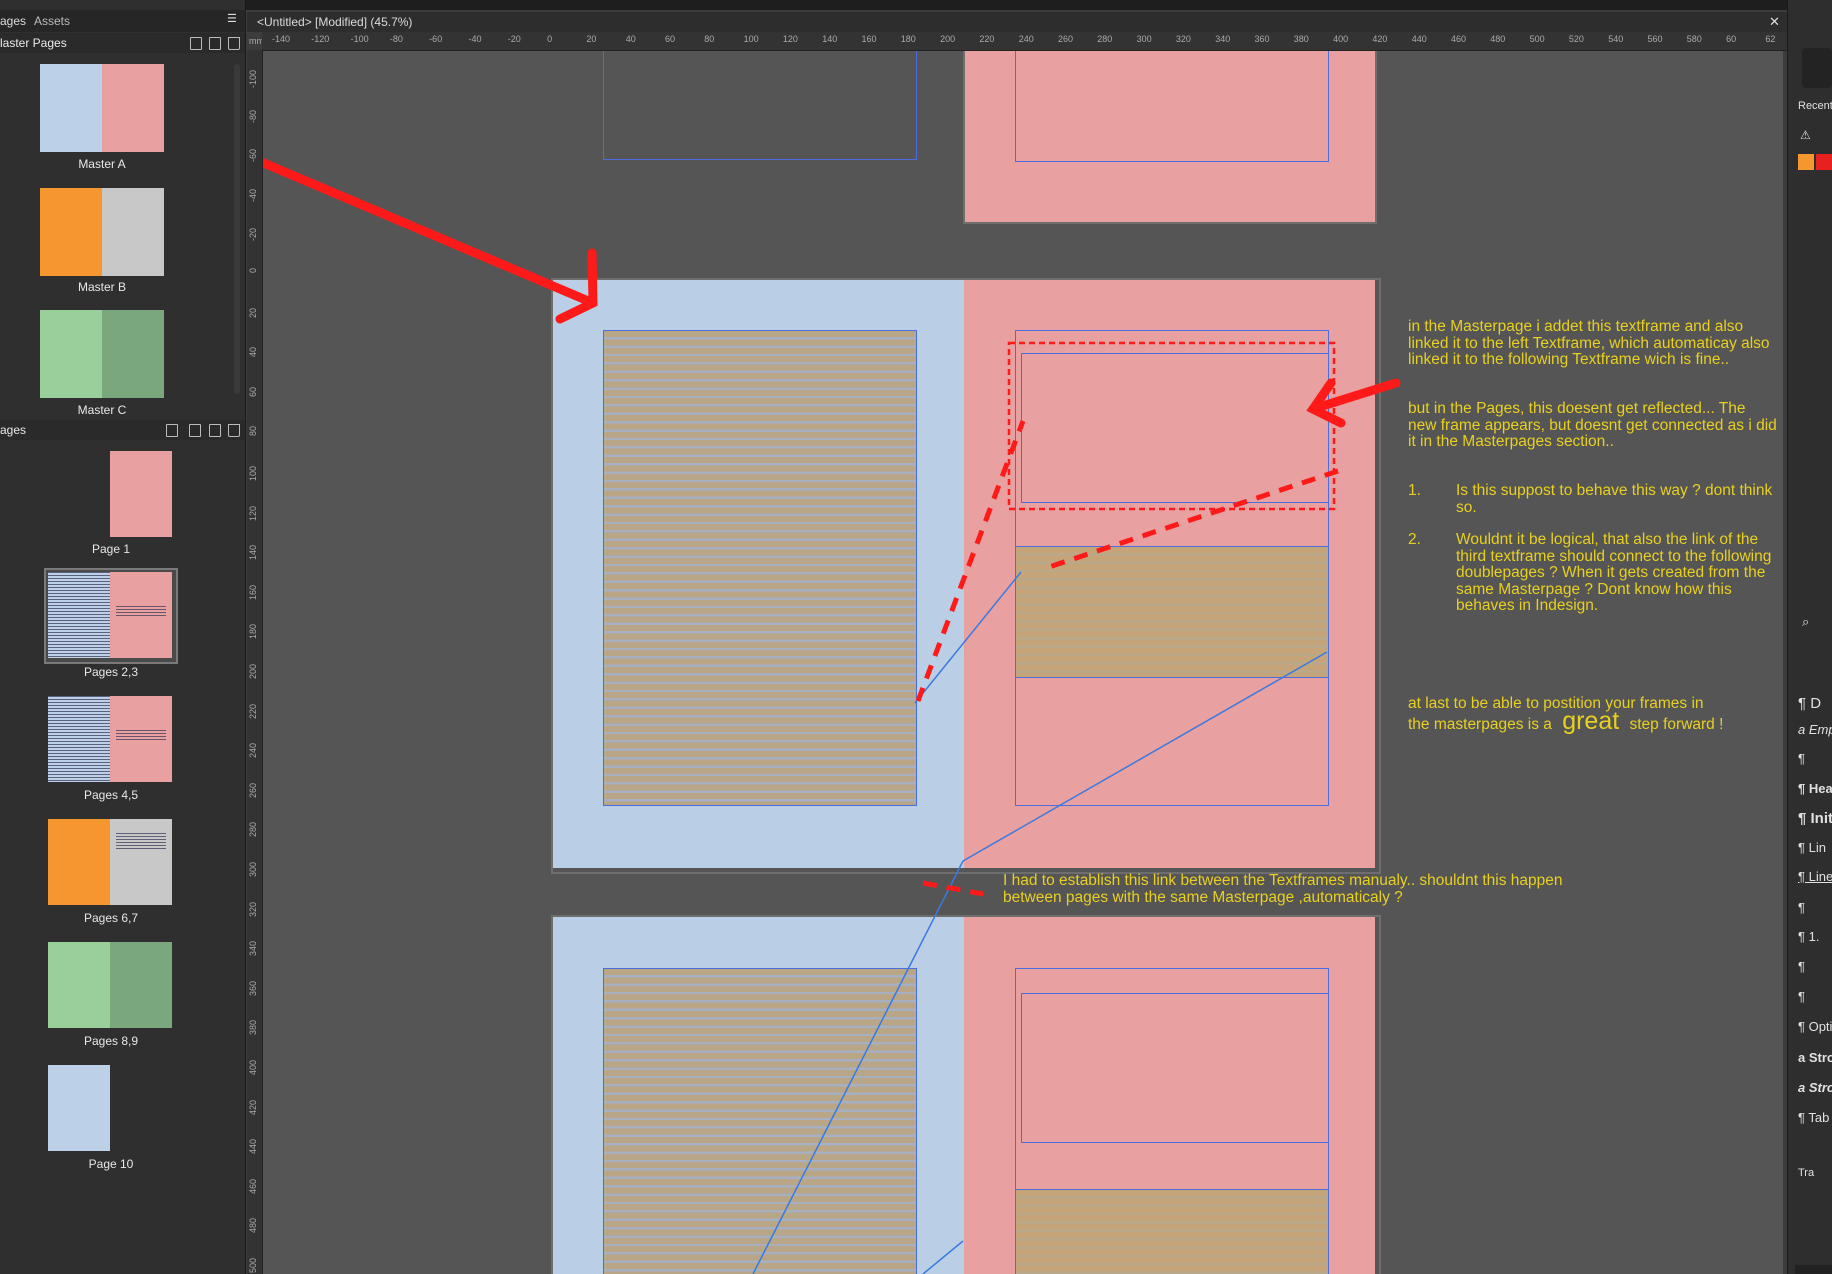 Image resolution: width=1832 pixels, height=1274 pixels. Describe the element at coordinates (253, 870) in the screenshot. I see `ruler-v-label: 300` at that location.